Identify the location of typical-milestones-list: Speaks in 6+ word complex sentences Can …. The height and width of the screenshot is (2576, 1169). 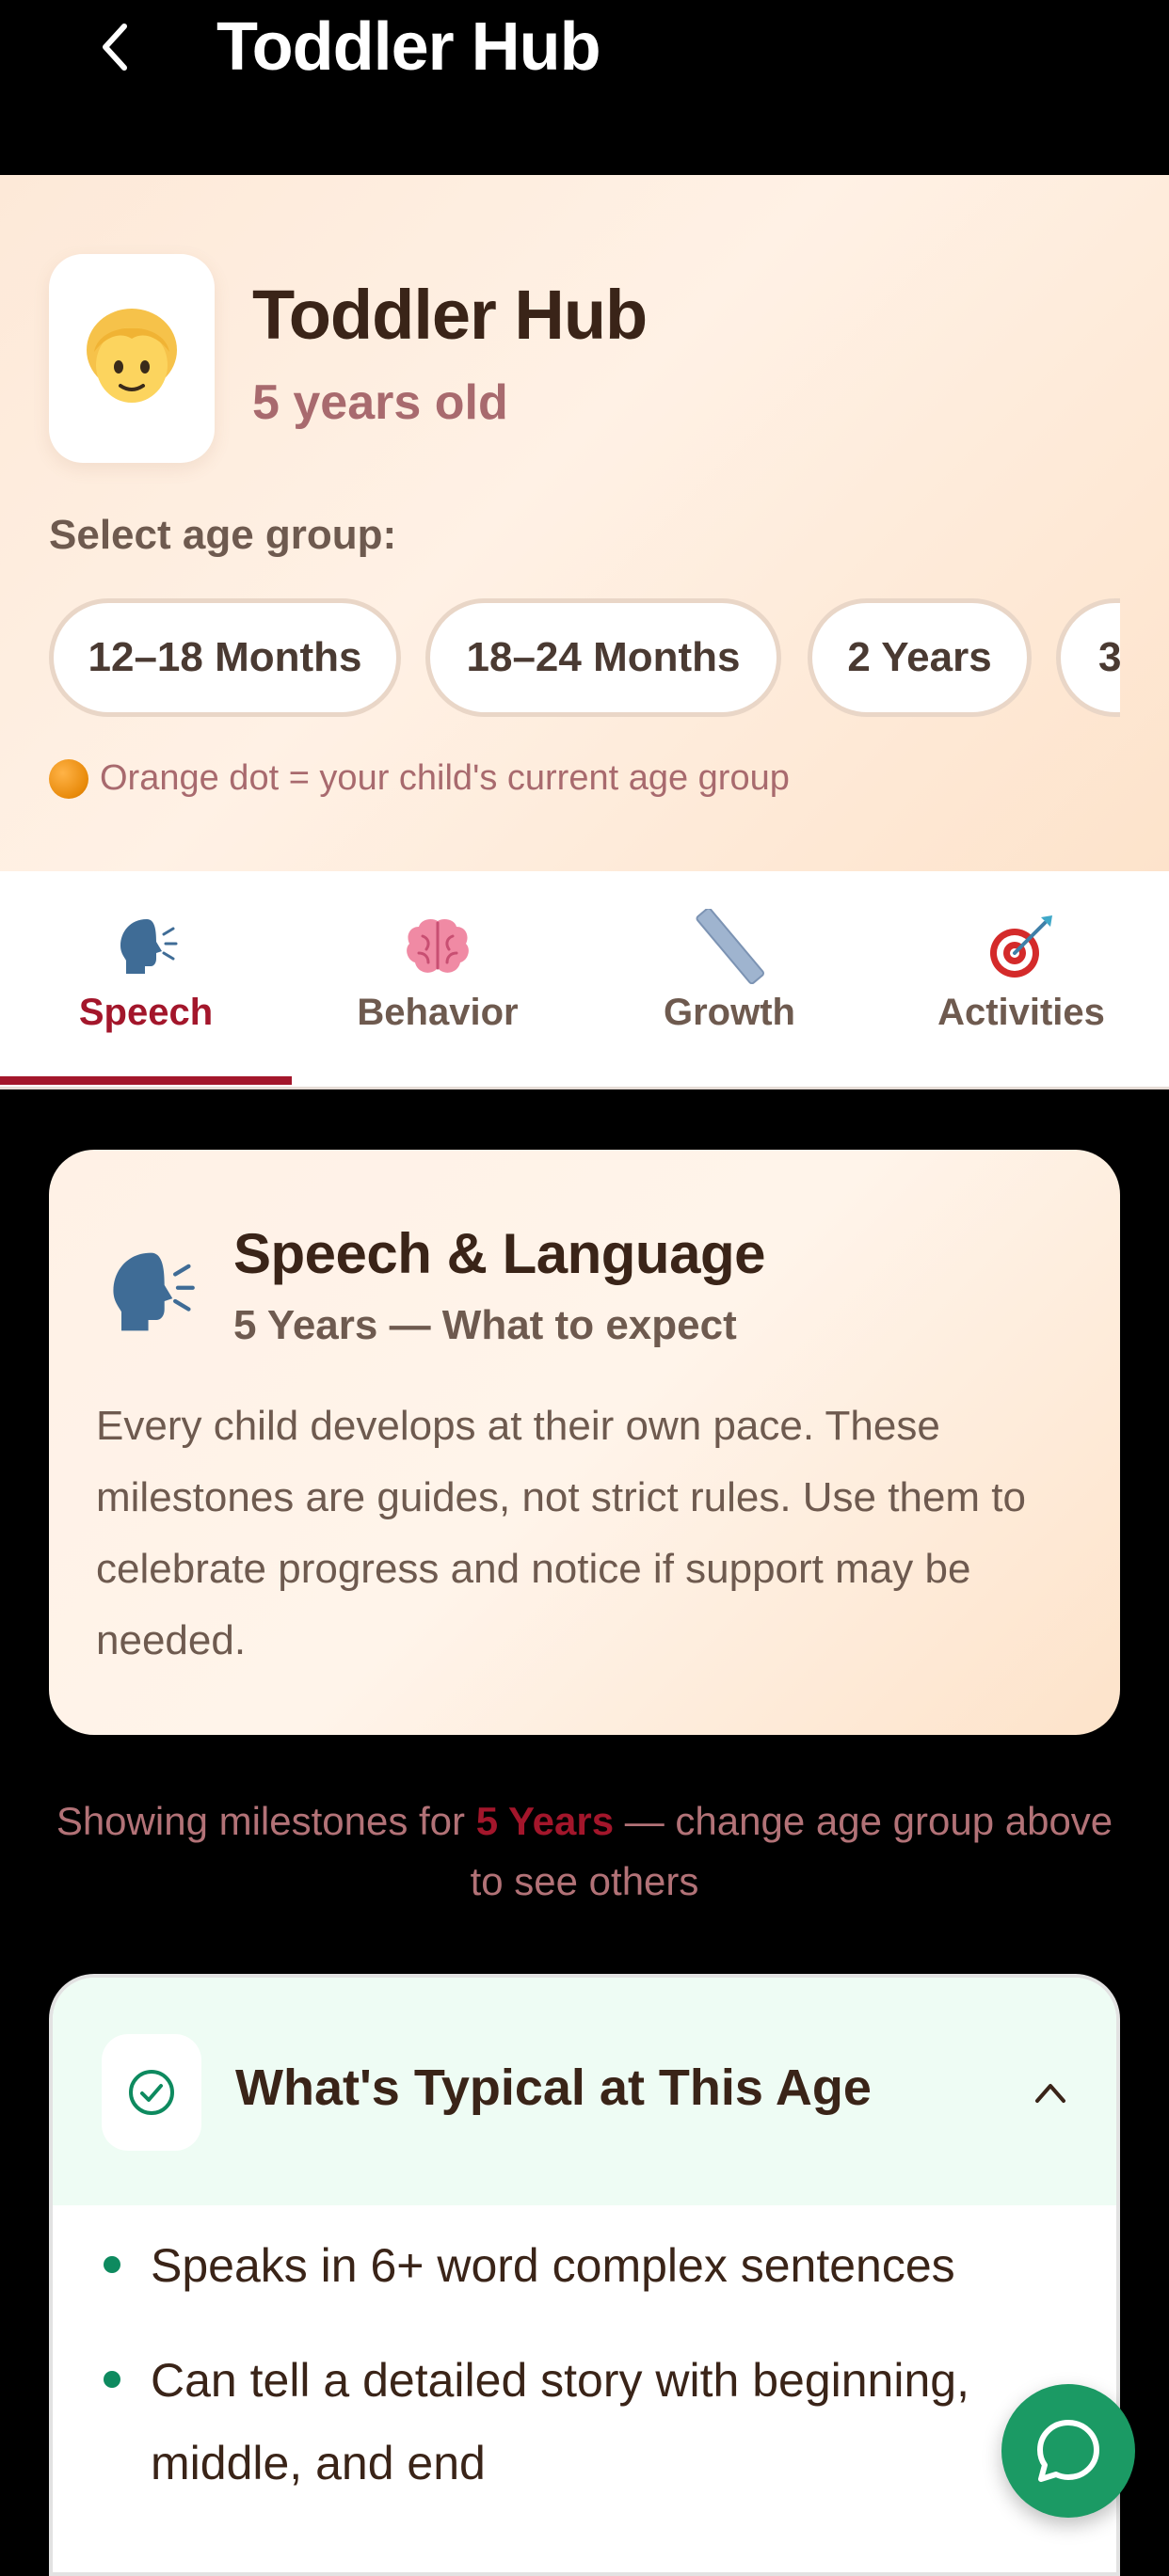
(584, 2380).